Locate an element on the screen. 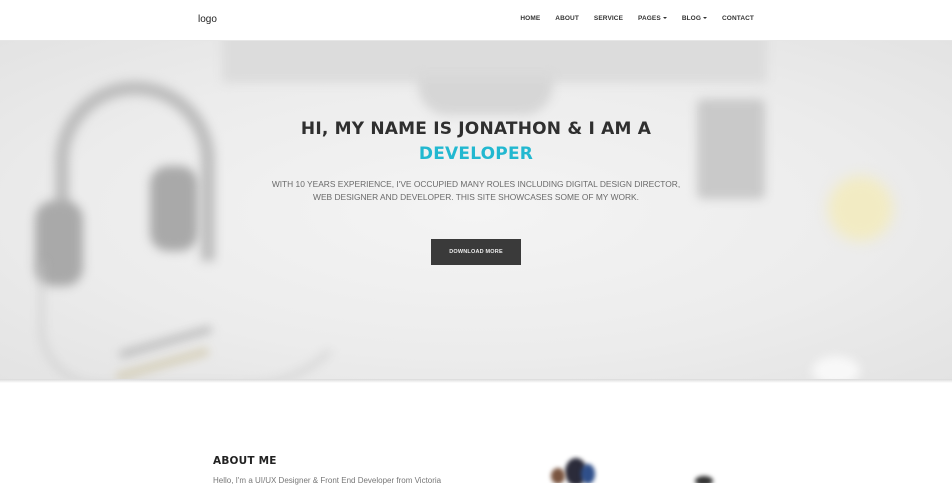 This screenshot has width=952, height=485. nav-item-about: ABOUT is located at coordinates (567, 18).